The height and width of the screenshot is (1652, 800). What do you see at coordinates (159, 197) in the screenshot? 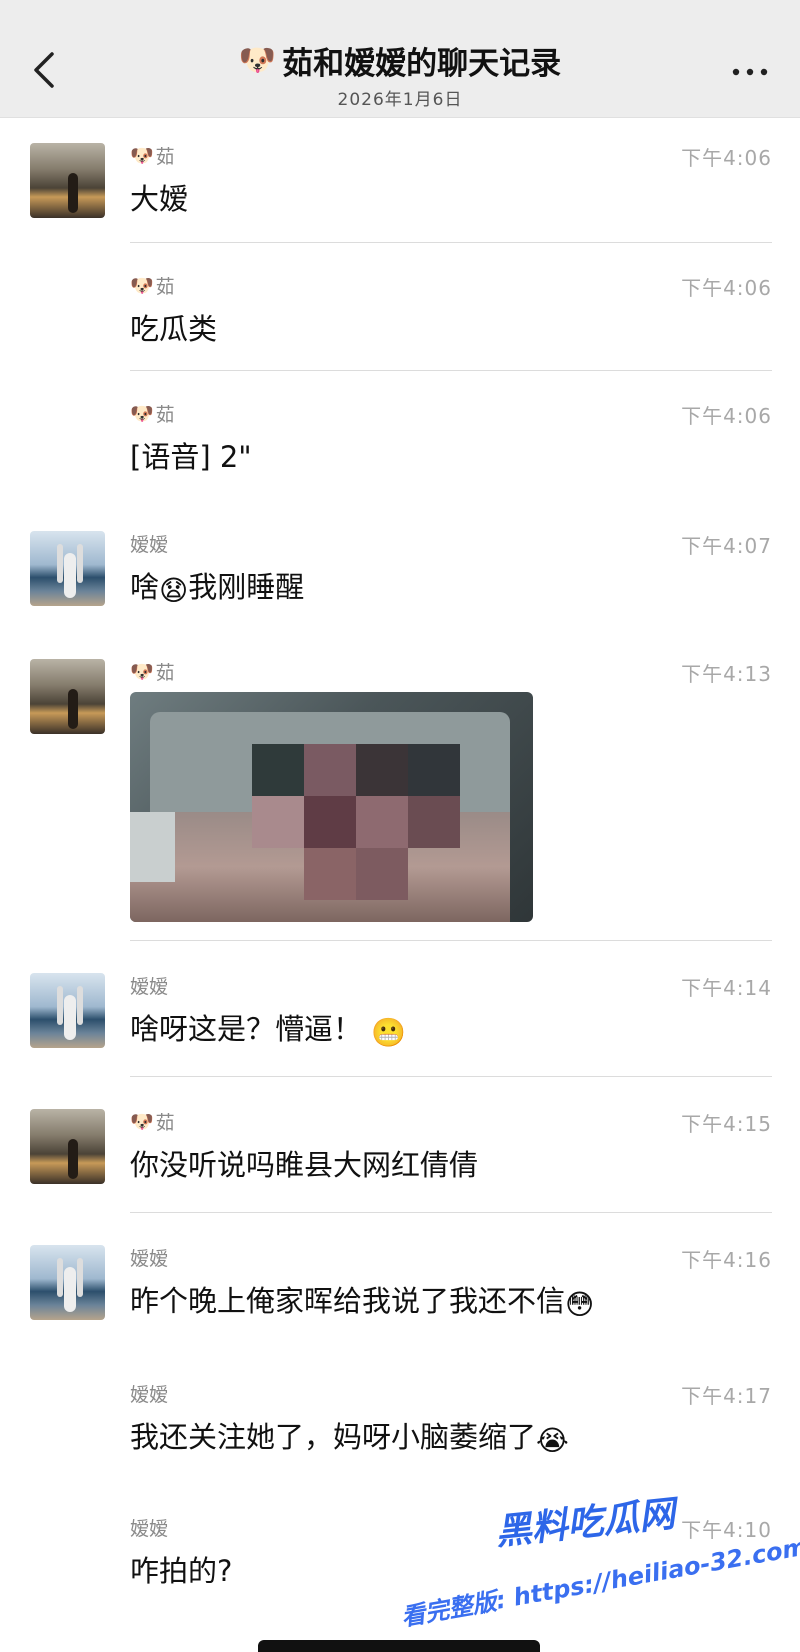
I see `message-text: 大嫒` at bounding box center [159, 197].